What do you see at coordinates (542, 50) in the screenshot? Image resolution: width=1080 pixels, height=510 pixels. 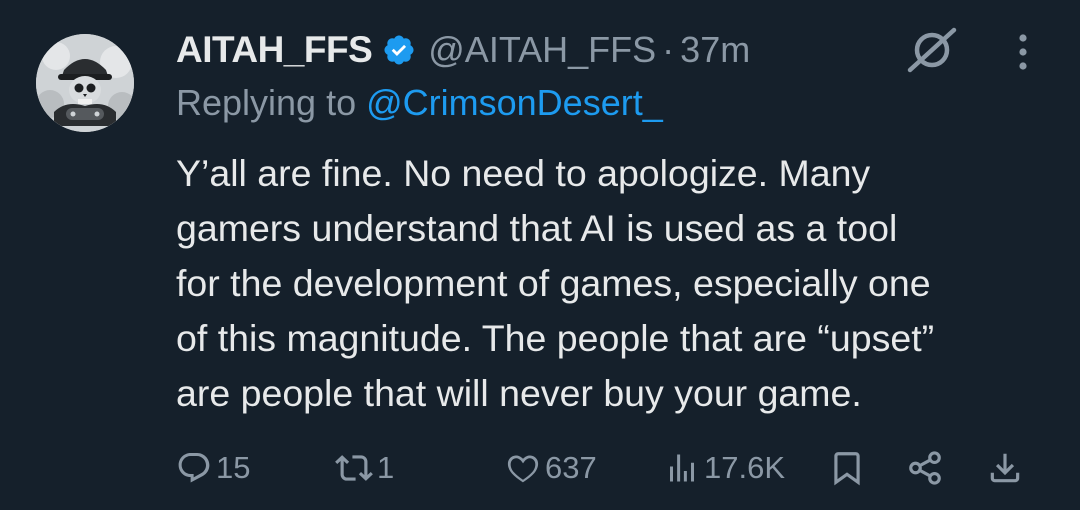 I see `user-handle: @AITAH_FFS` at bounding box center [542, 50].